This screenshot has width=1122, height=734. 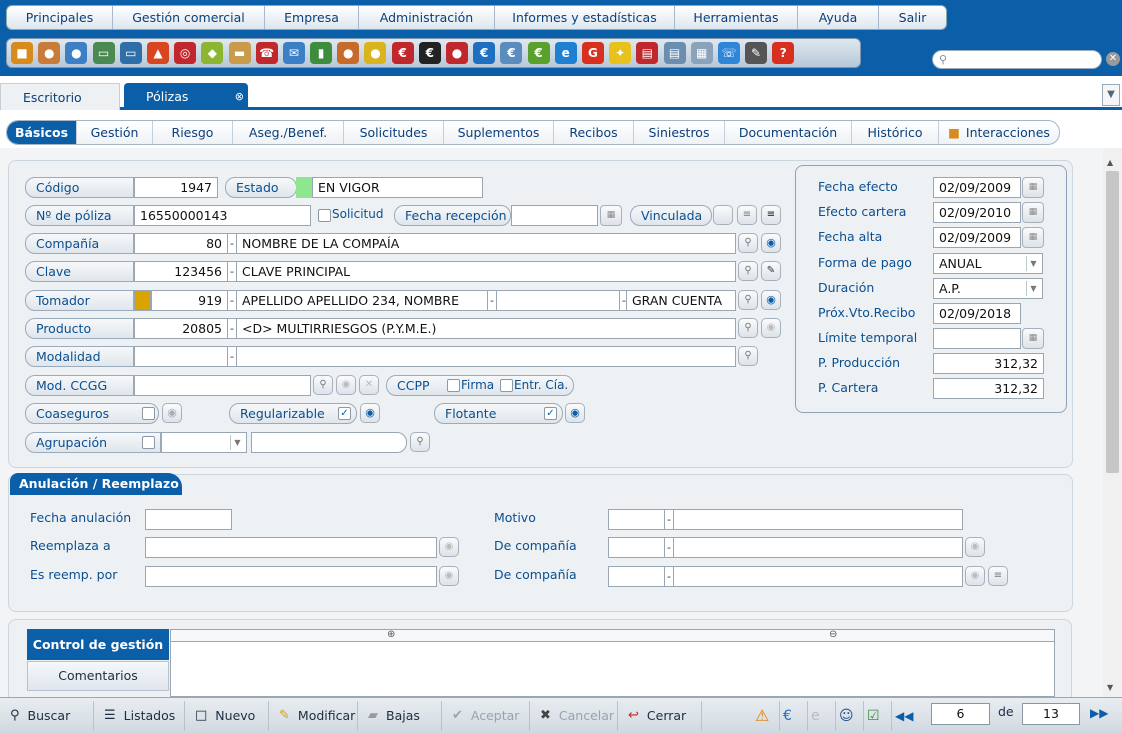 What do you see at coordinates (1110, 687) in the screenshot?
I see `scroll-down-icon: ▼` at bounding box center [1110, 687].